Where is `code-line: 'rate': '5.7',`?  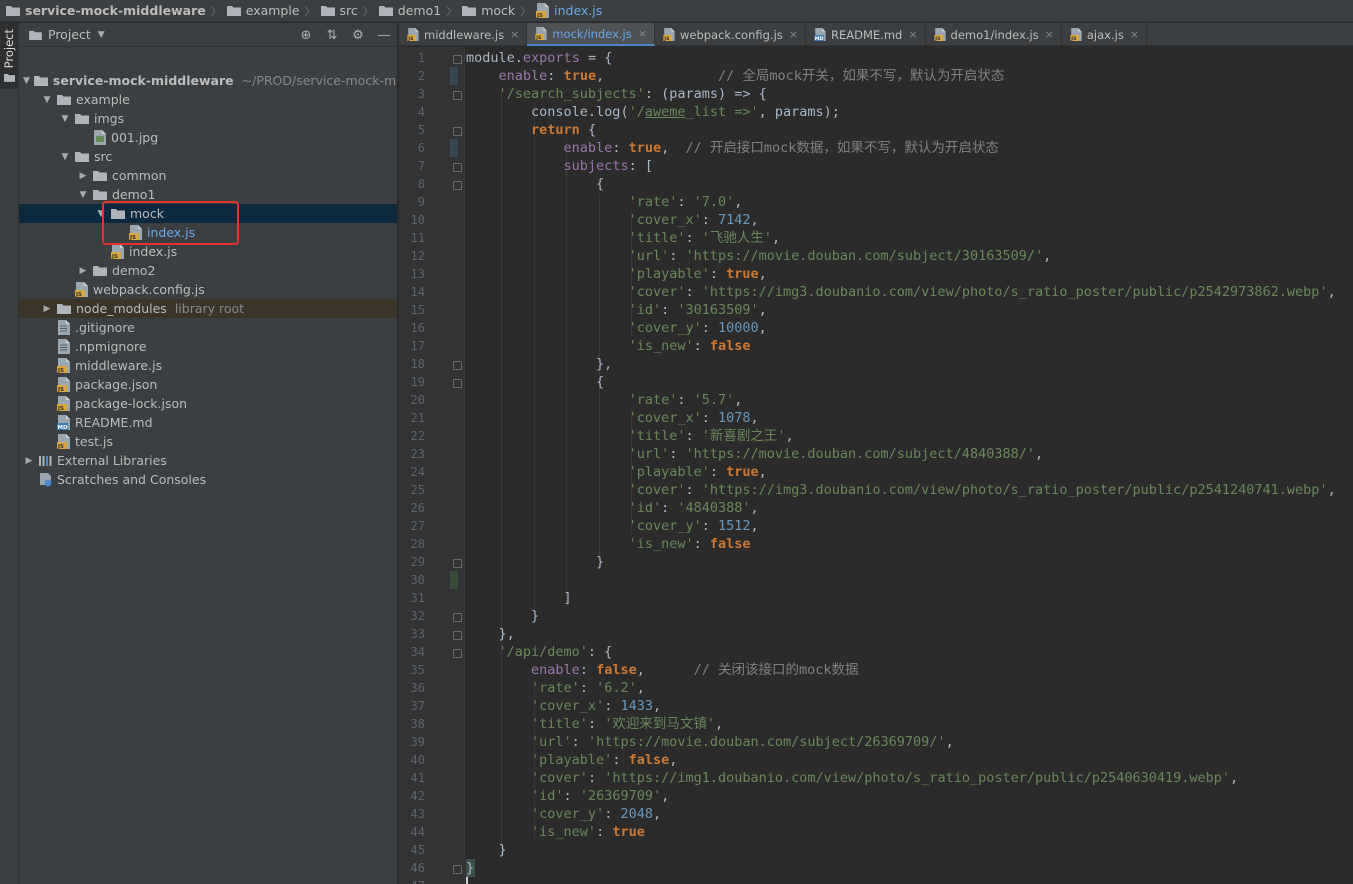
code-line: 'rate': '5.7', is located at coordinates (604, 400).